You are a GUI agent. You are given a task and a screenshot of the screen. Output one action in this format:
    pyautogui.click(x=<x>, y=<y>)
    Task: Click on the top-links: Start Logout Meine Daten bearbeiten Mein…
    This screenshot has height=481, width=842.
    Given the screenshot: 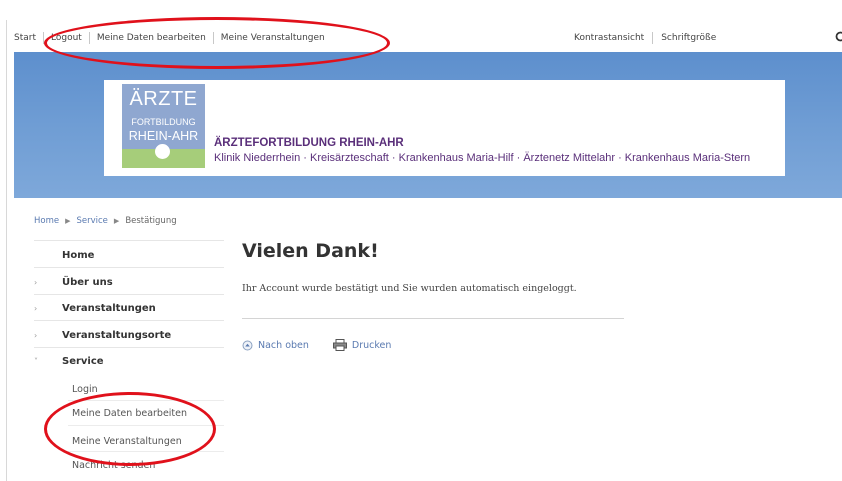 What is the action you would take?
    pyautogui.click(x=169, y=38)
    